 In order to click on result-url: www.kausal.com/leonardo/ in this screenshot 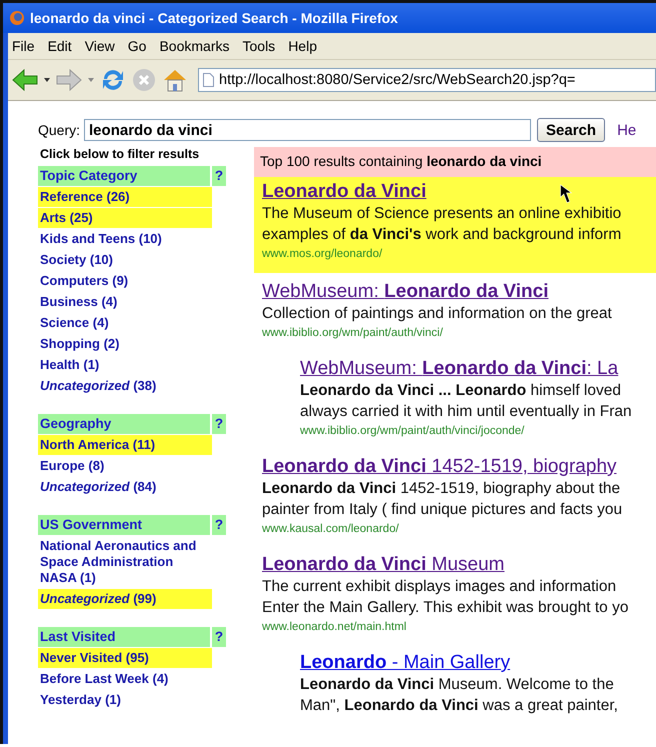, I will do `click(331, 529)`.